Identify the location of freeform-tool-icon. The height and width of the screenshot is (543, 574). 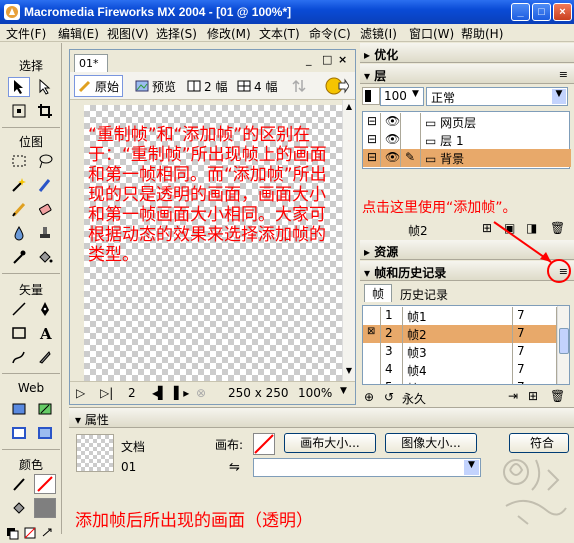
(19, 357).